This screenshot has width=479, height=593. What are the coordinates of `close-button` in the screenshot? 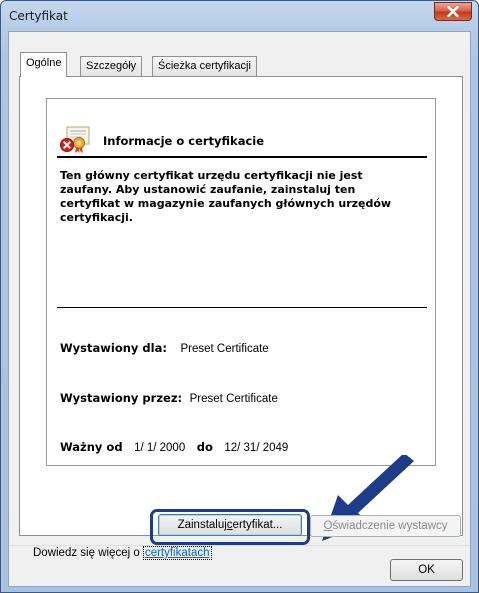 It's located at (453, 11).